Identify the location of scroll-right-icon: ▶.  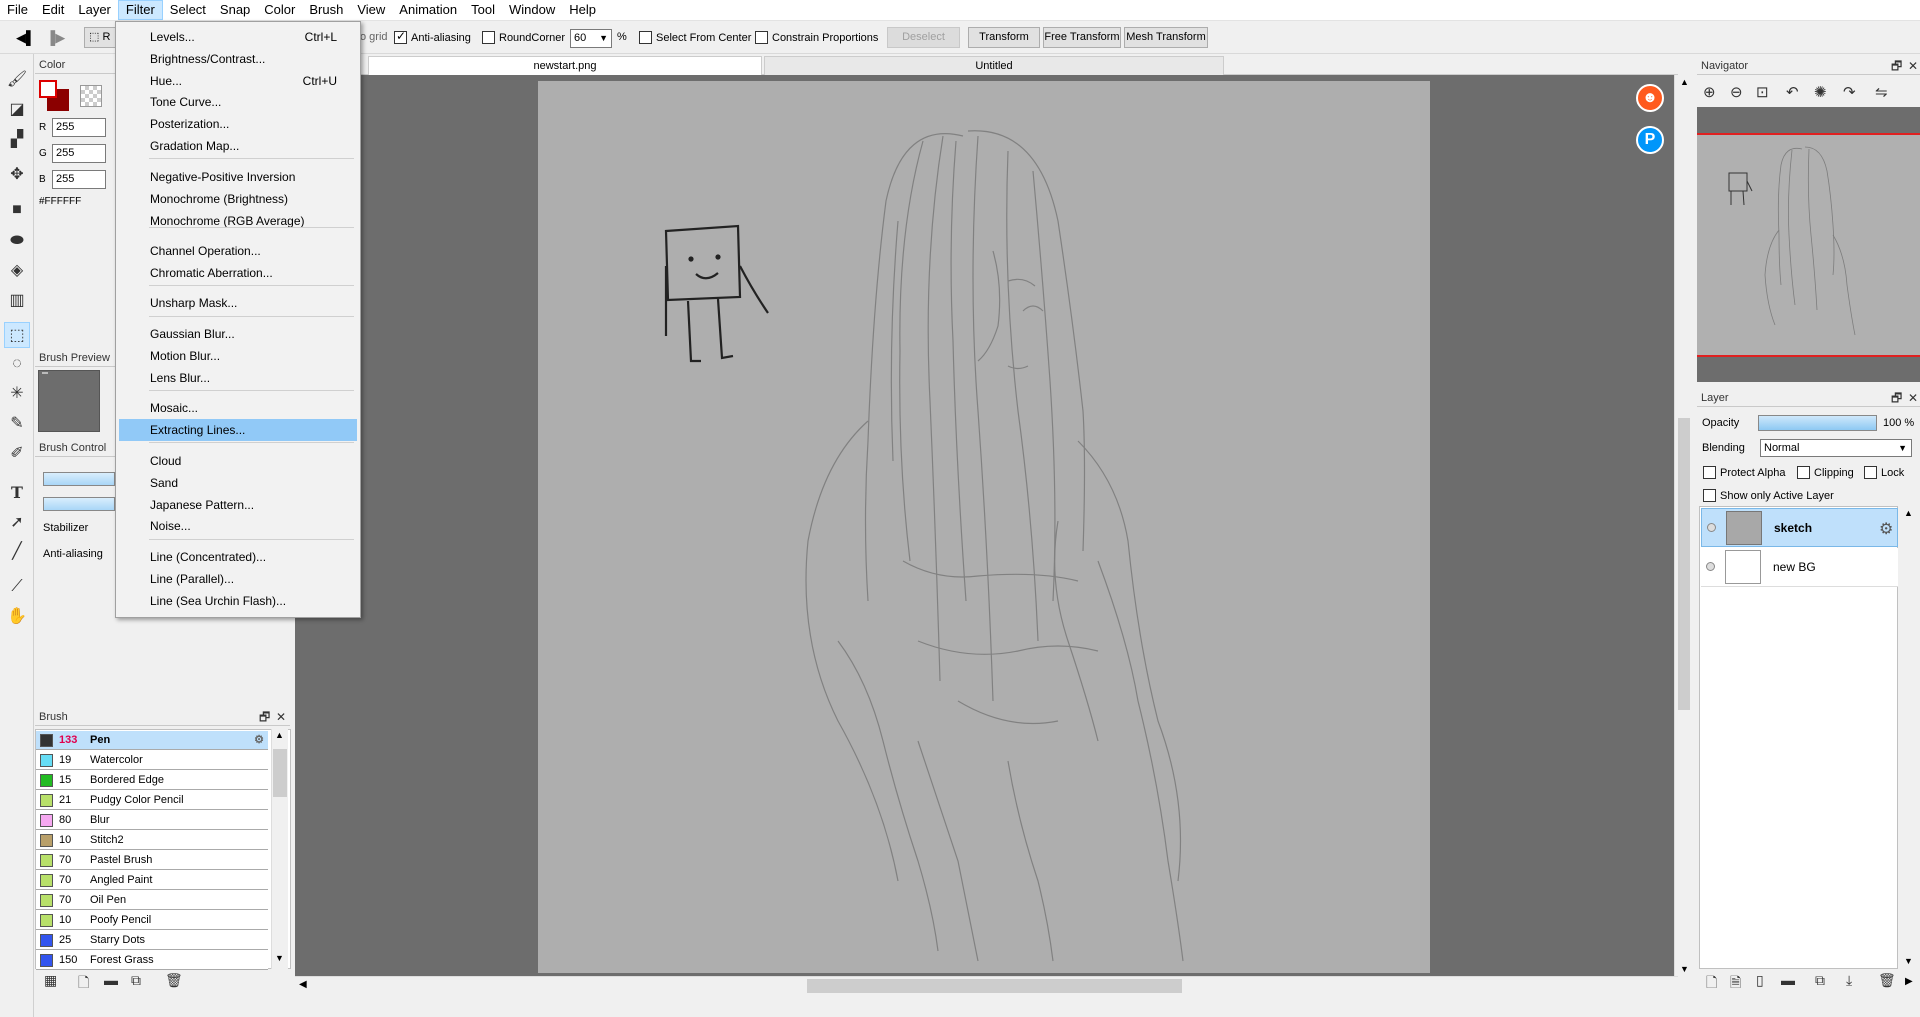
(1909, 981).